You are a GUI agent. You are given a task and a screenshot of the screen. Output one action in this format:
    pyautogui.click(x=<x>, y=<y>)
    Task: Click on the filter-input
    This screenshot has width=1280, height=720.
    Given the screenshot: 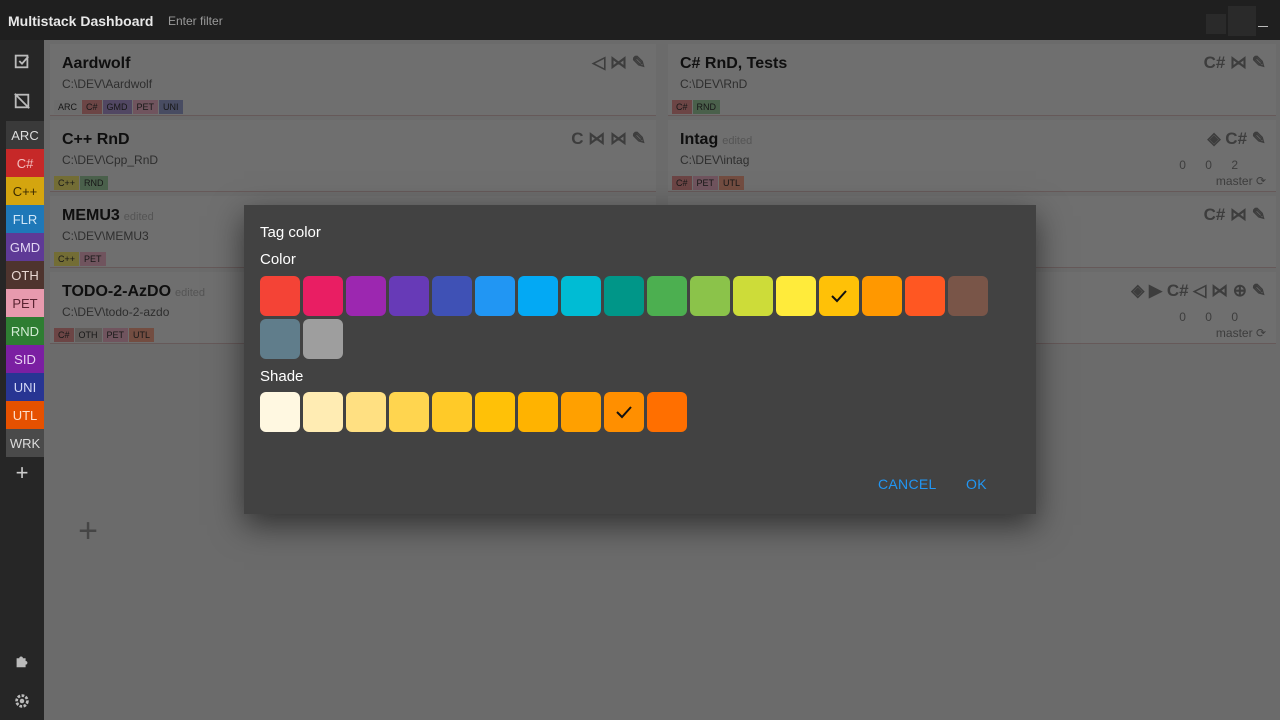 What is the action you would take?
    pyautogui.click(x=318, y=21)
    